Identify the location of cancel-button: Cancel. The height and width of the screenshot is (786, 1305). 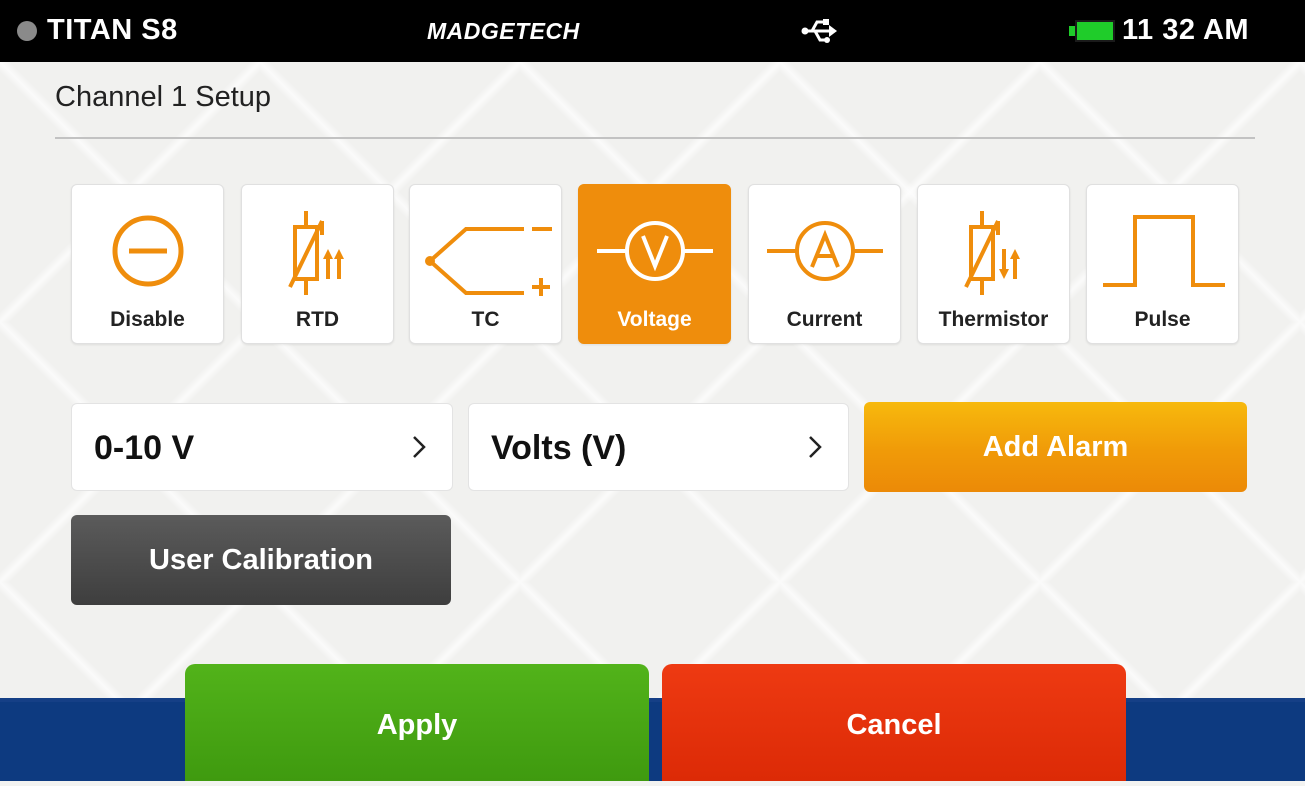
(894, 722).